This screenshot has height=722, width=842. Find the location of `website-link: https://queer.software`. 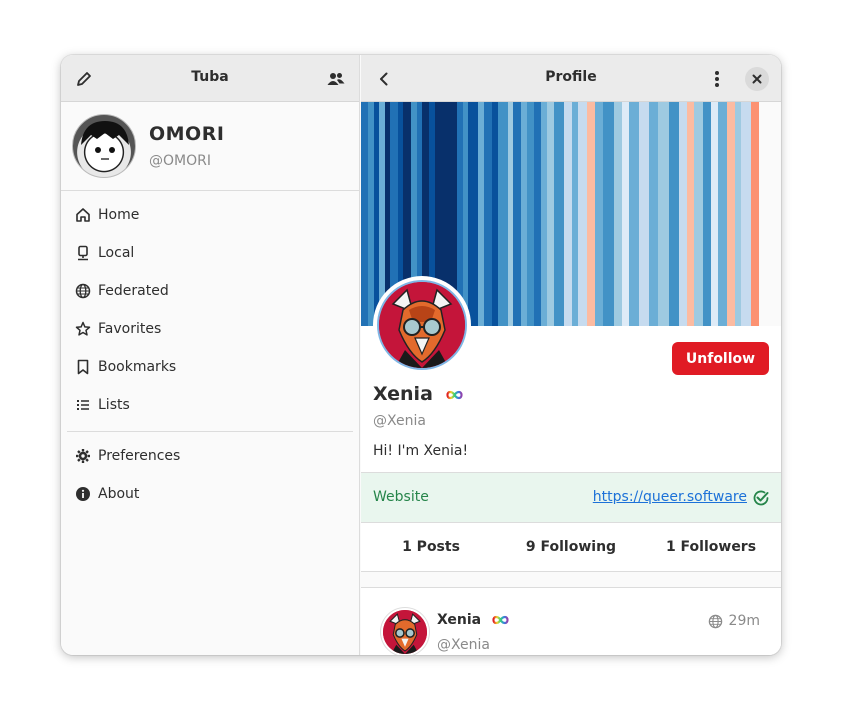

website-link: https://queer.software is located at coordinates (670, 497).